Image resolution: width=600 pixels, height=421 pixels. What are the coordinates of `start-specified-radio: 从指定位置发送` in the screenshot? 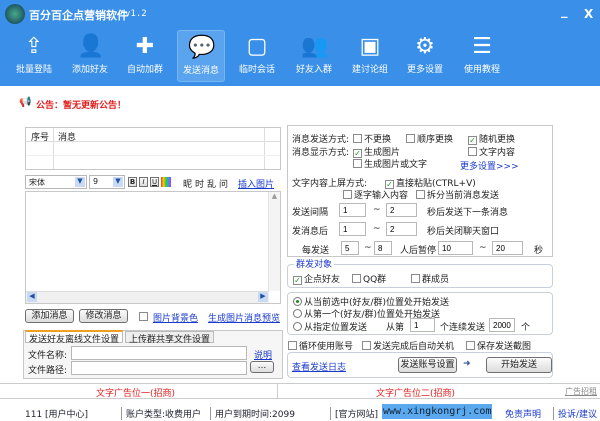 It's located at (330, 326).